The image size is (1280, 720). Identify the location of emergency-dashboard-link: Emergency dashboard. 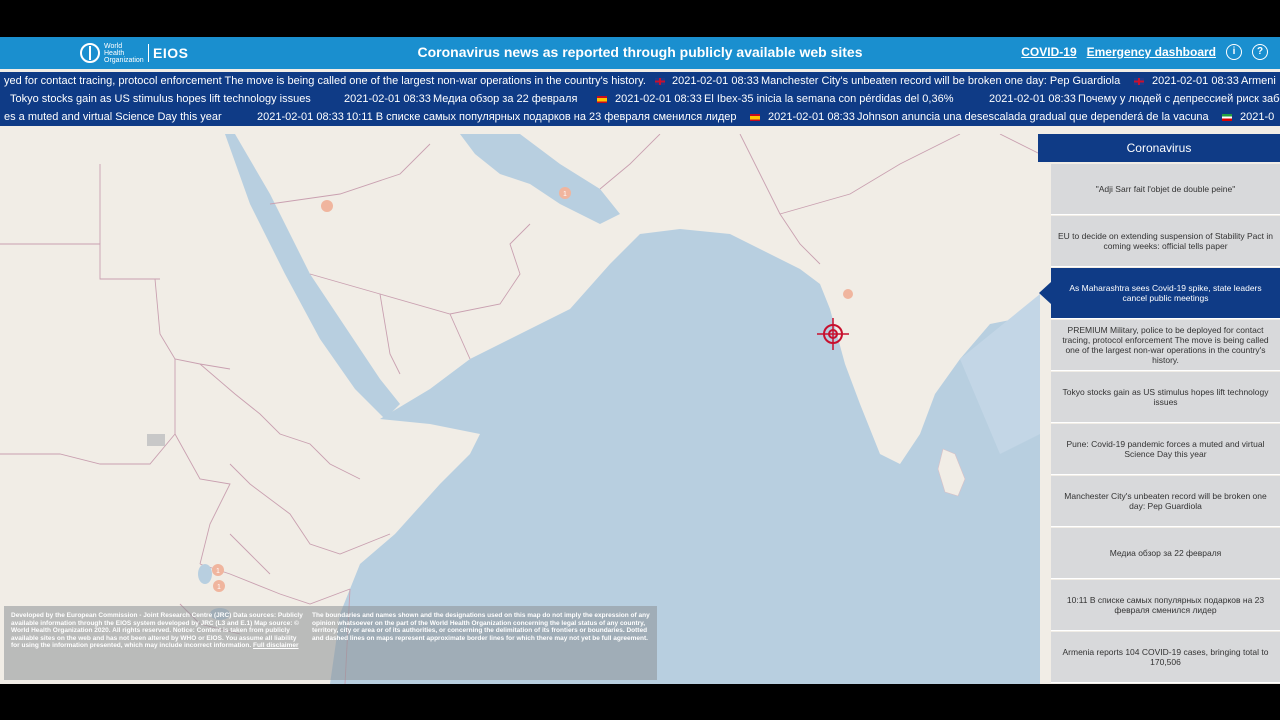
(1151, 52).